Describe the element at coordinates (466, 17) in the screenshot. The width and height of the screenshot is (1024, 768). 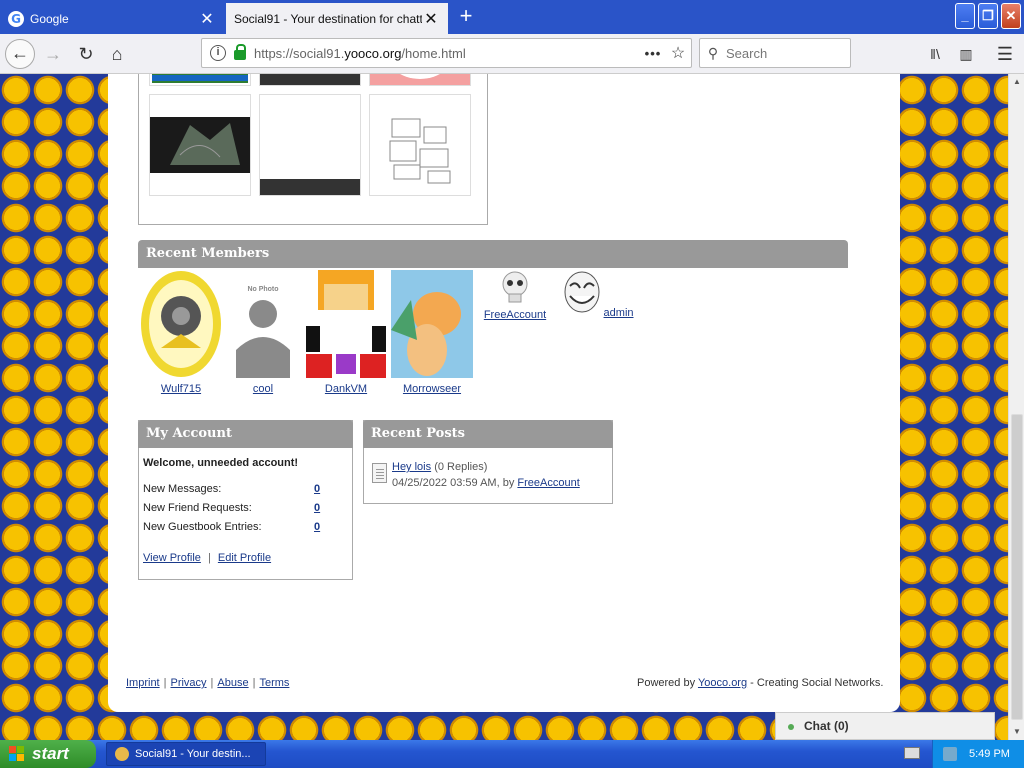
I see `new-tab-button: +` at that location.